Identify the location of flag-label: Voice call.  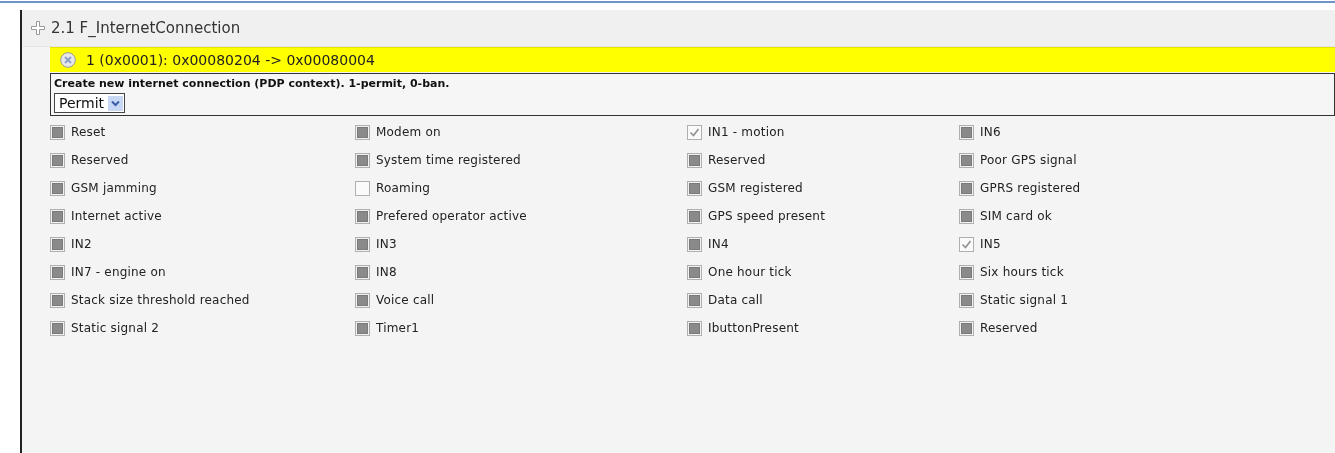
(405, 300).